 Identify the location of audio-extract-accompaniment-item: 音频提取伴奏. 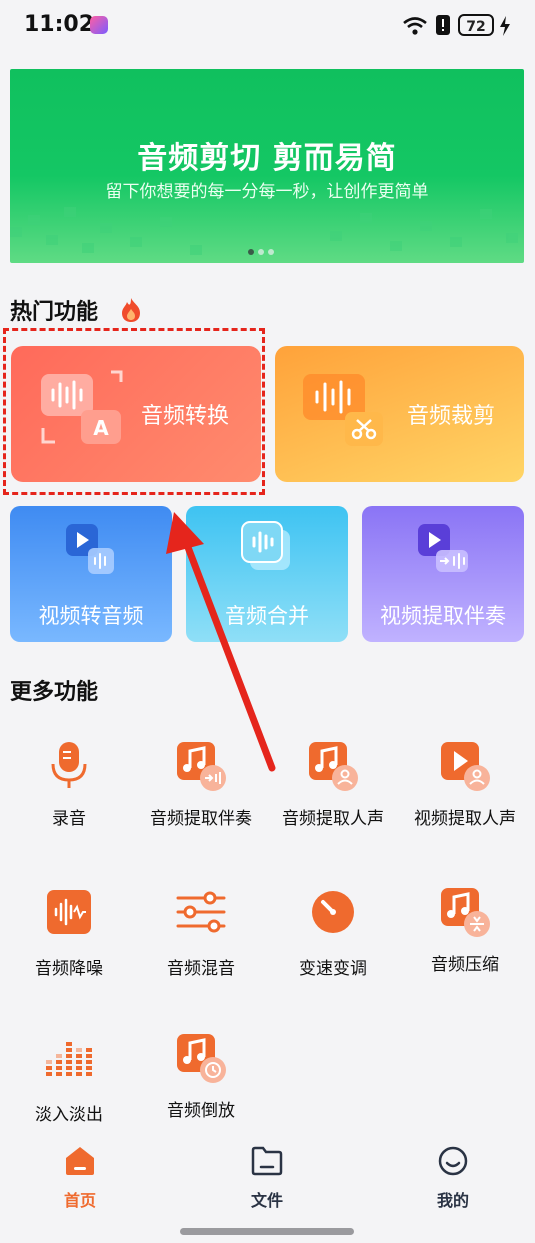
(201, 784).